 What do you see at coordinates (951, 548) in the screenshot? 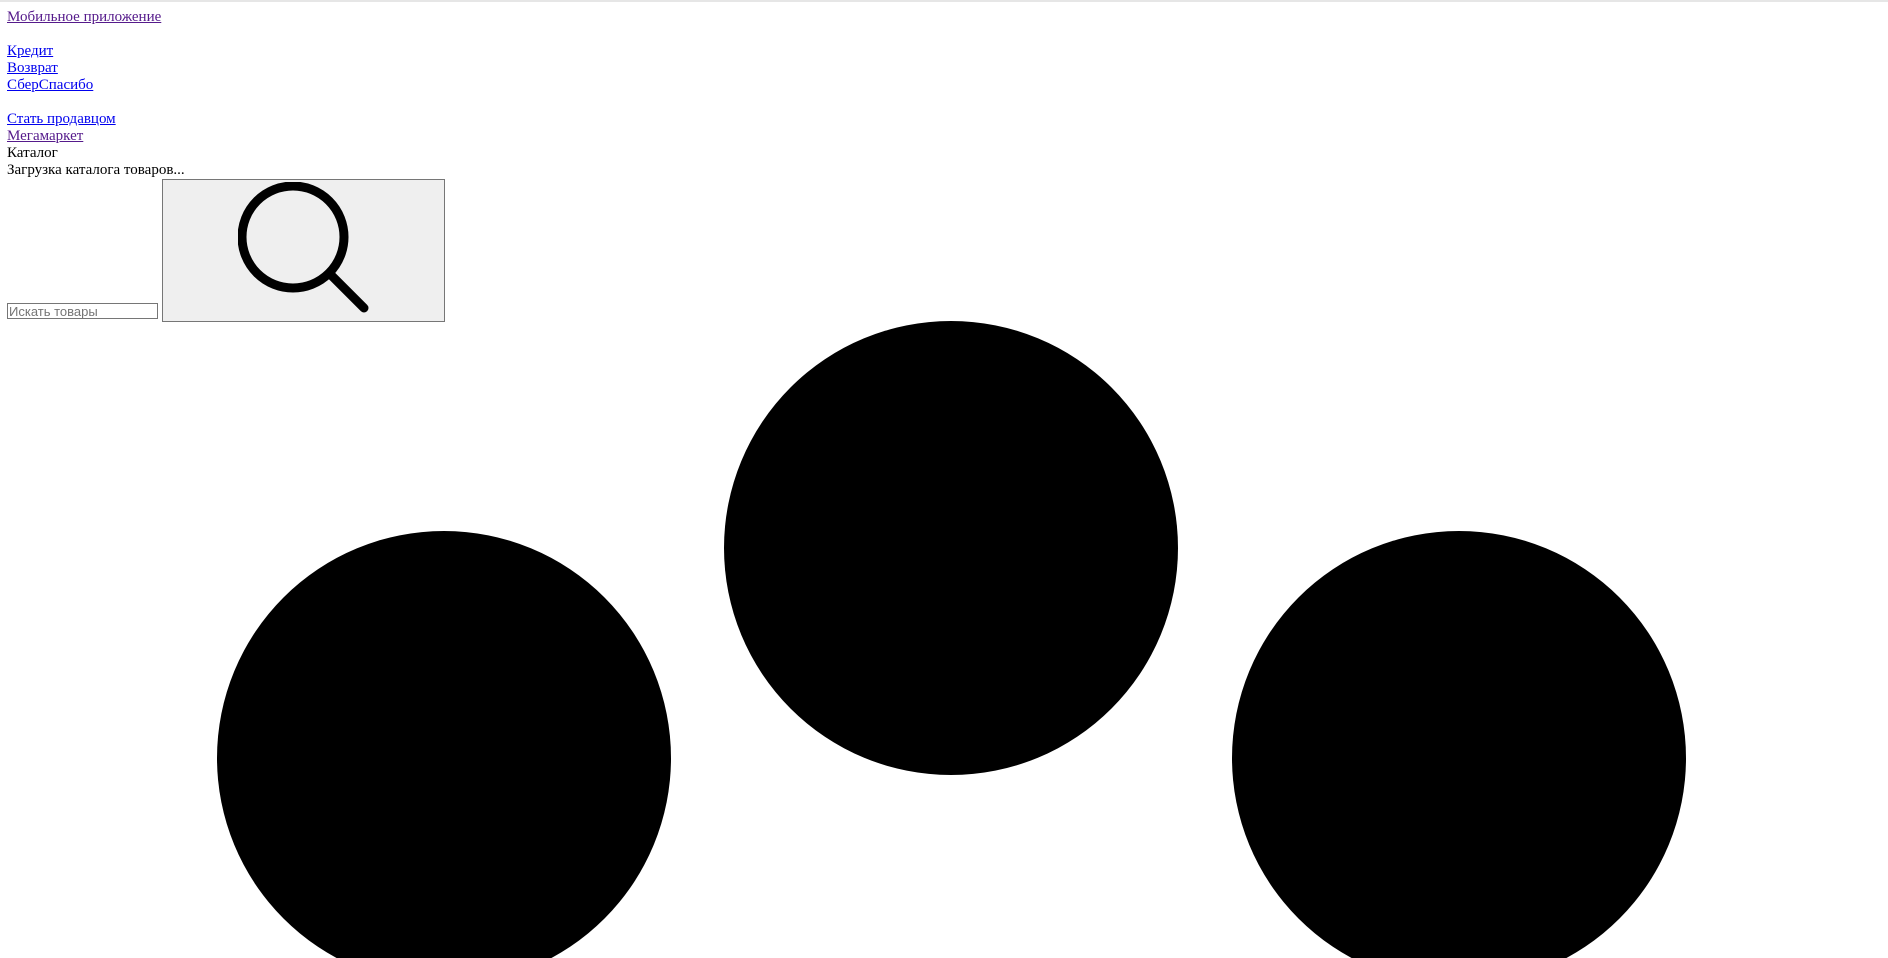
I see `loading-dot-center` at bounding box center [951, 548].